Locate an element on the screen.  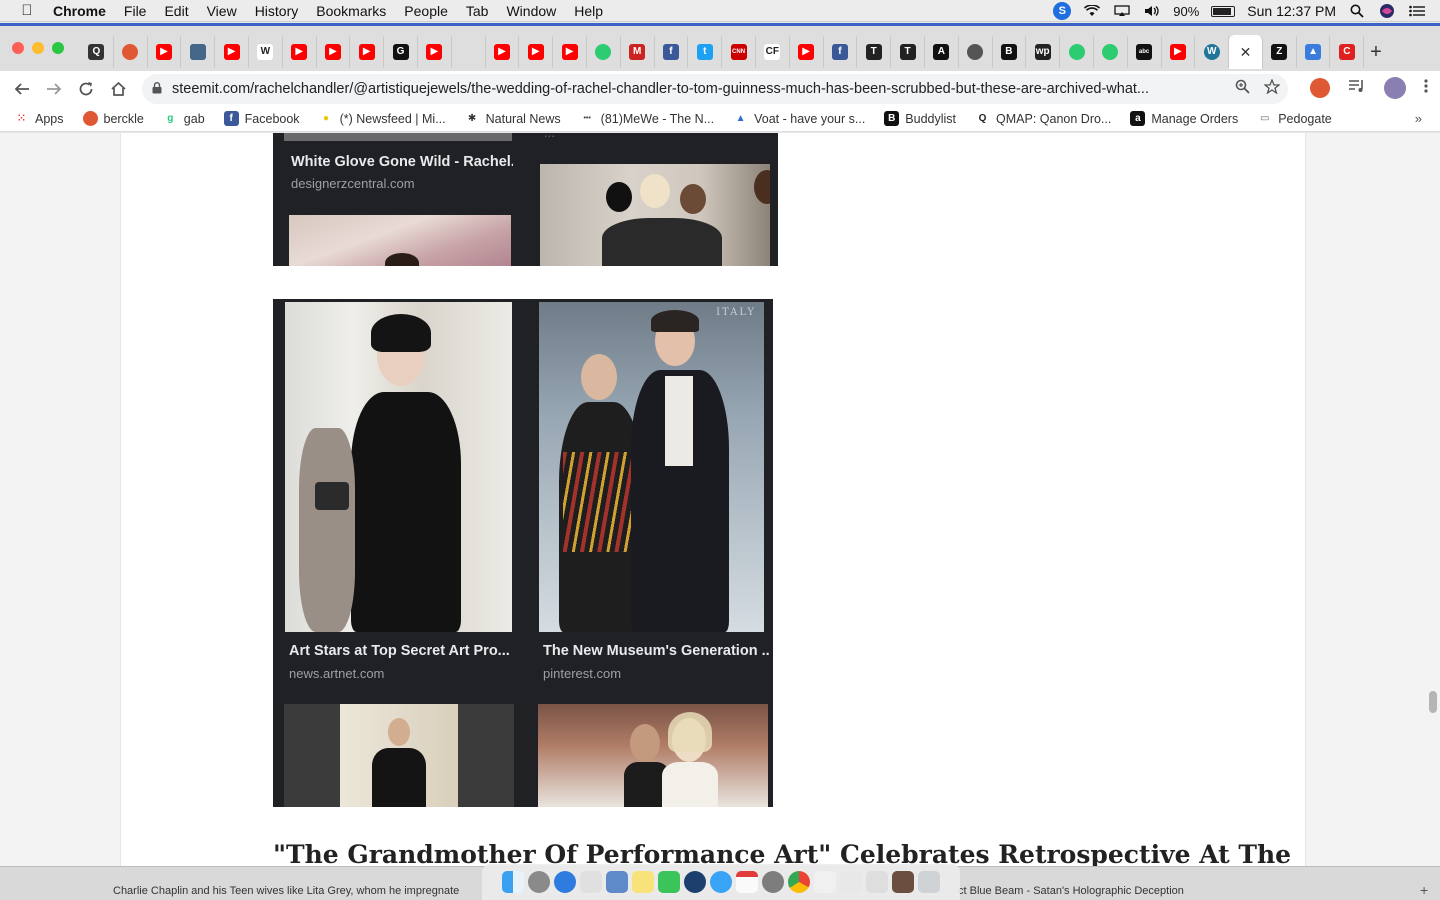
tab: Q is located at coordinates (97, 52).